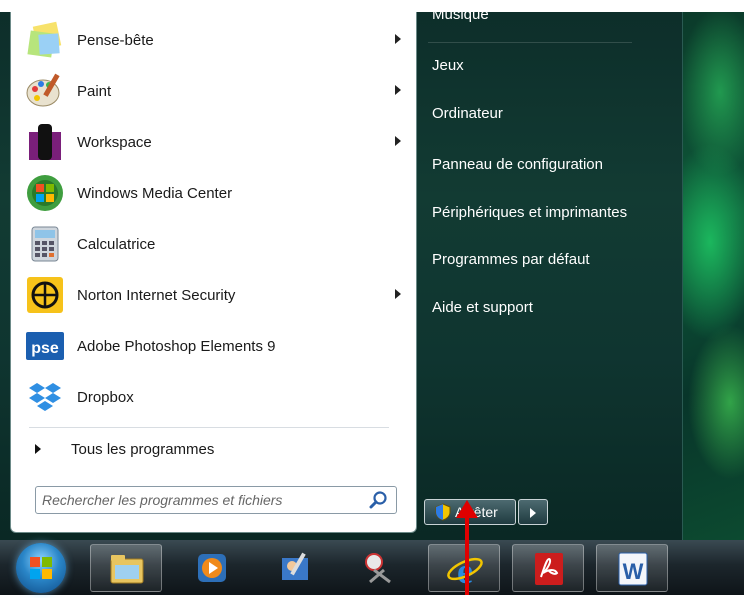 The height and width of the screenshot is (598, 744). I want to click on program-label: Dropbox, so click(105, 397).